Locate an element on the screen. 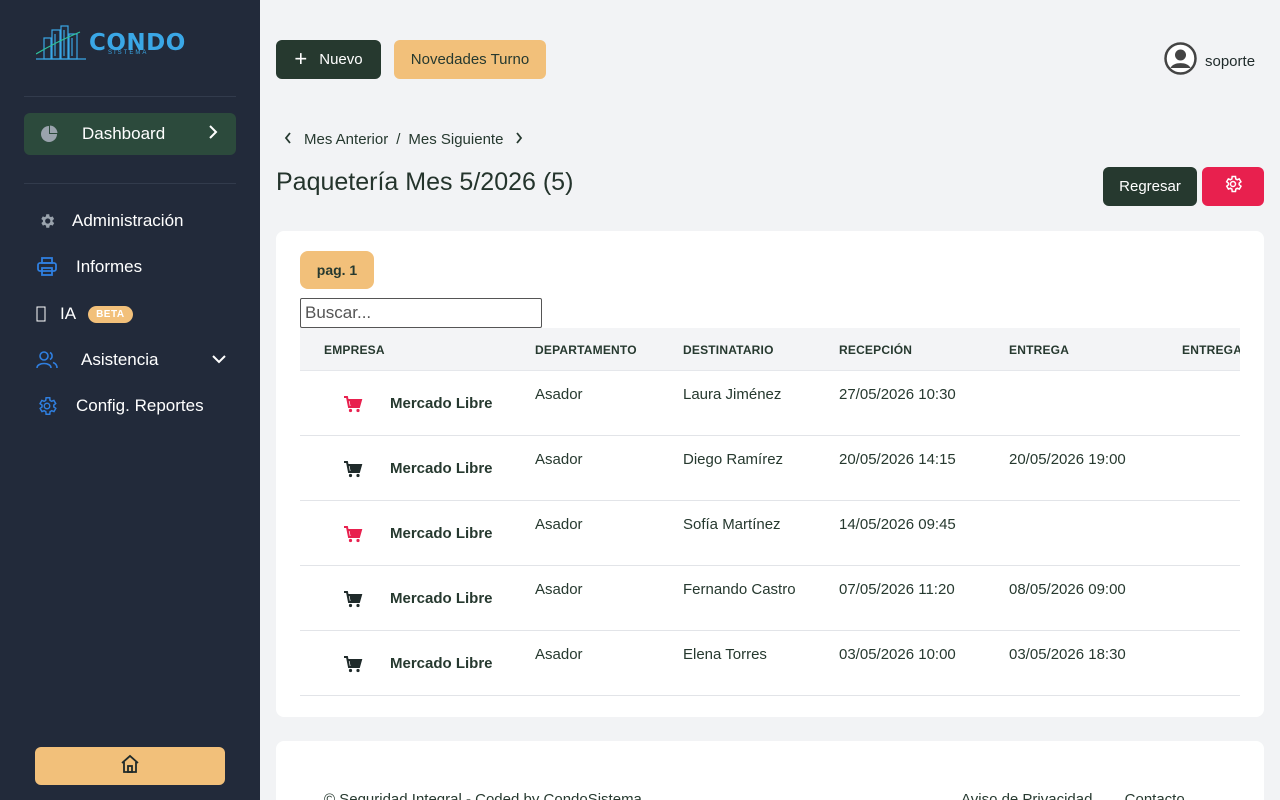  sidebar-item-label: Dashboard is located at coordinates (124, 133).